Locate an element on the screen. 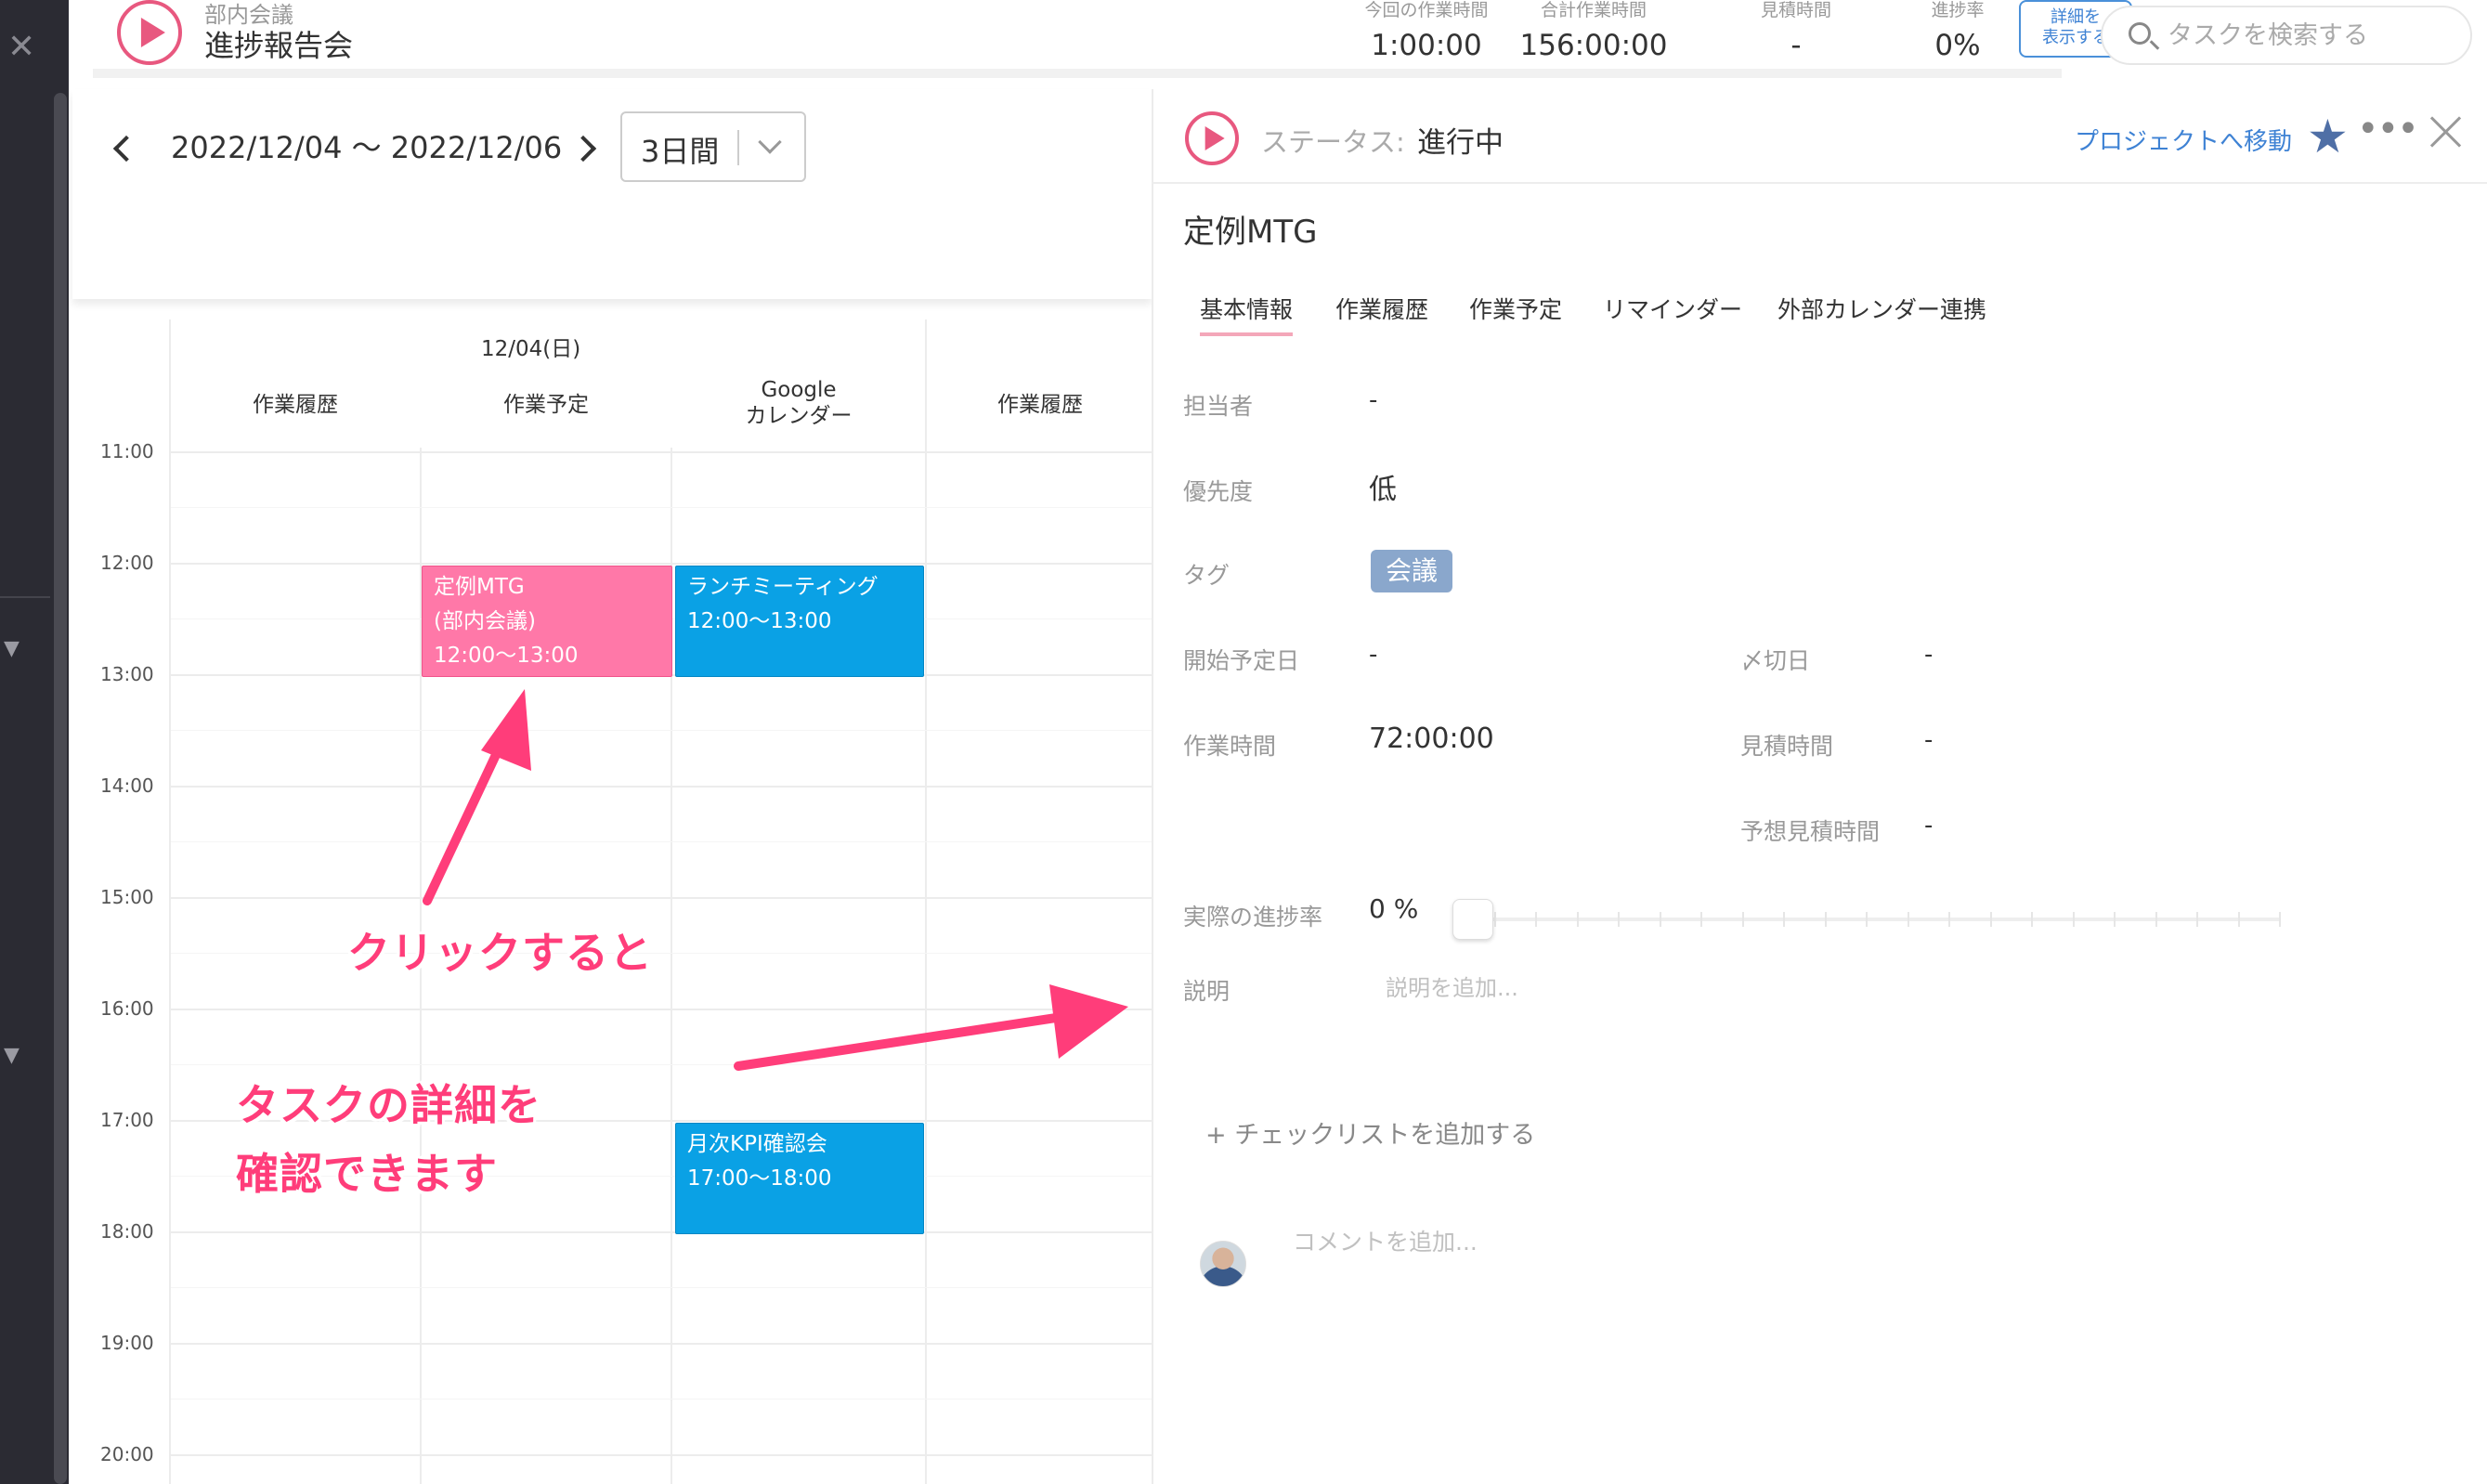  add-checklist-button: + チェックリストを追加する is located at coordinates (1370, 1132).